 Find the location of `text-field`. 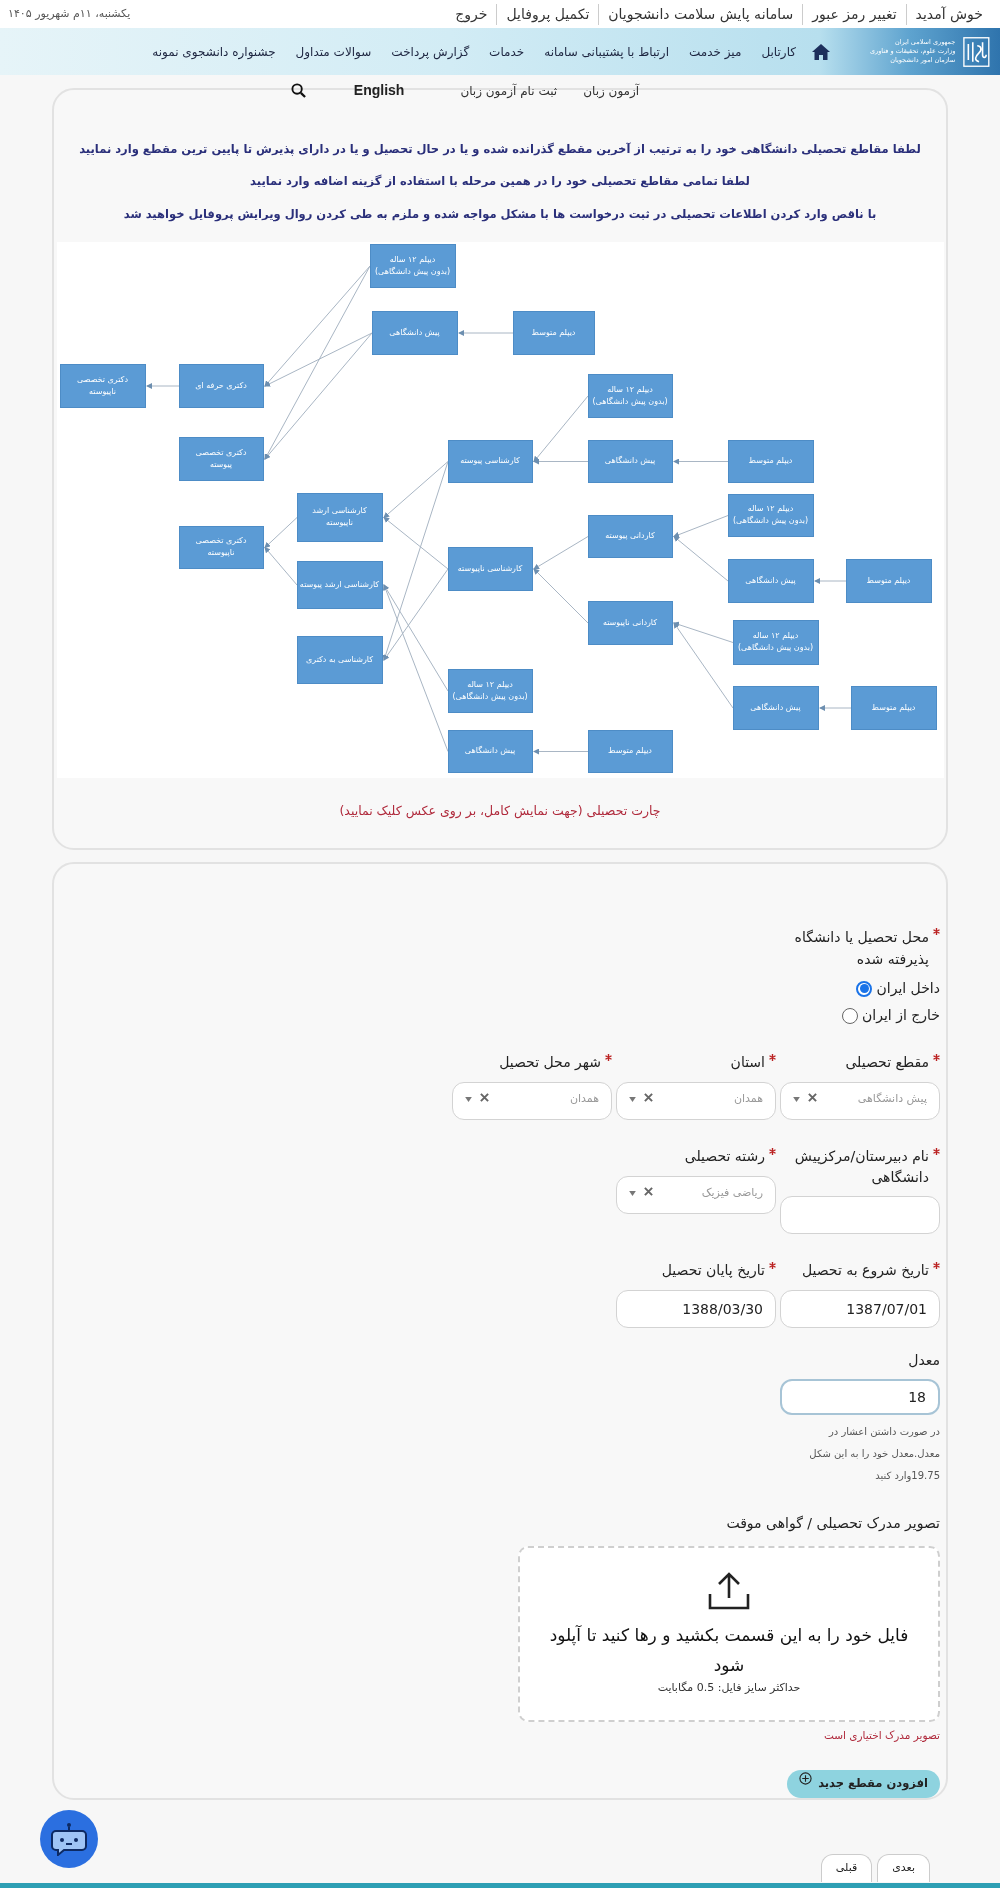

text-field is located at coordinates (860, 1215).